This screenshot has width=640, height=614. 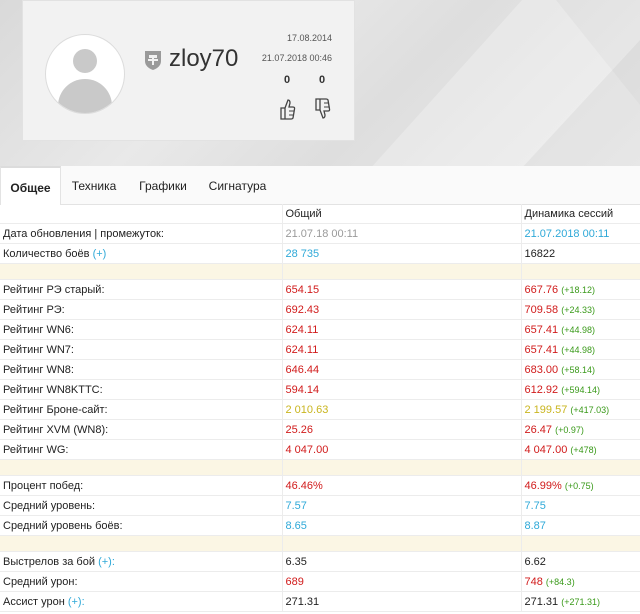 What do you see at coordinates (296, 58) in the screenshot?
I see `last-battle-date: 21.07.2018 00:46` at bounding box center [296, 58].